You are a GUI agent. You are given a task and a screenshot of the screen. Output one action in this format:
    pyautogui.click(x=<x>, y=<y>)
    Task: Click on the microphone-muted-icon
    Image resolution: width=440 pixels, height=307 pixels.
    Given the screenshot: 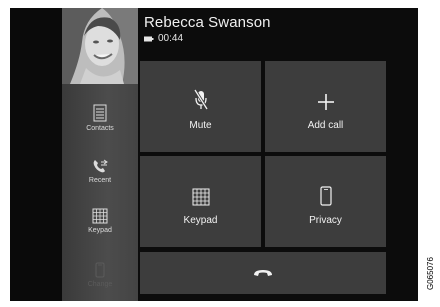 What is the action you would take?
    pyautogui.click(x=200, y=99)
    